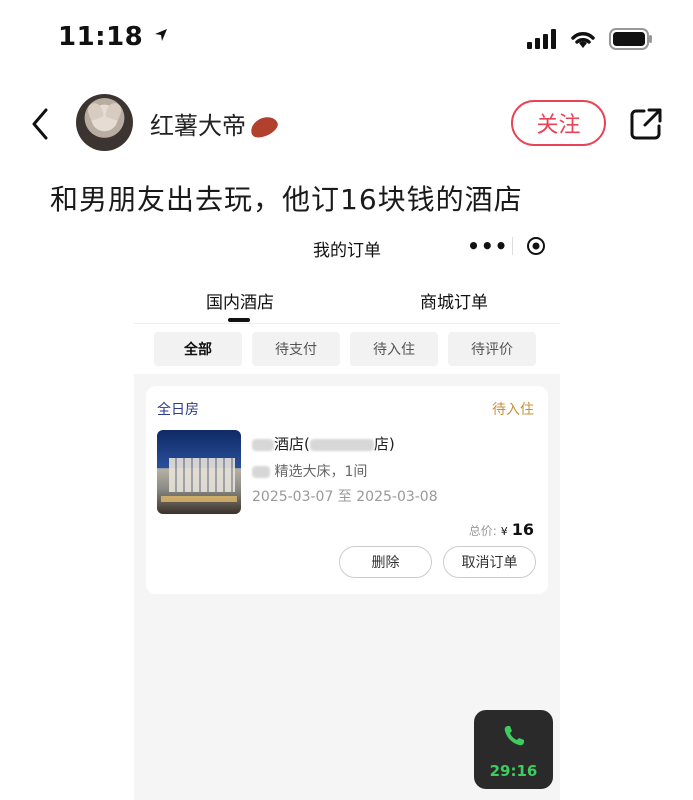 The width and height of the screenshot is (693, 800). Describe the element at coordinates (536, 246) in the screenshot. I see `close-target-icon` at that location.